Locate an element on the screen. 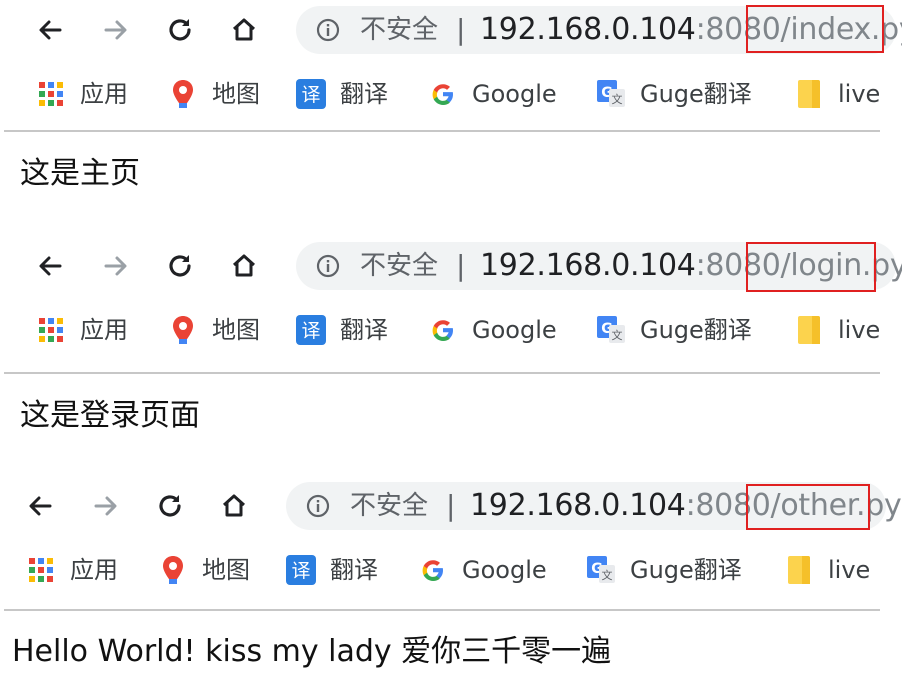 This screenshot has width=902, height=697. browser-toolbar: 不安全 | 192.168.0.104:8080/other.py is located at coordinates (451, 507).